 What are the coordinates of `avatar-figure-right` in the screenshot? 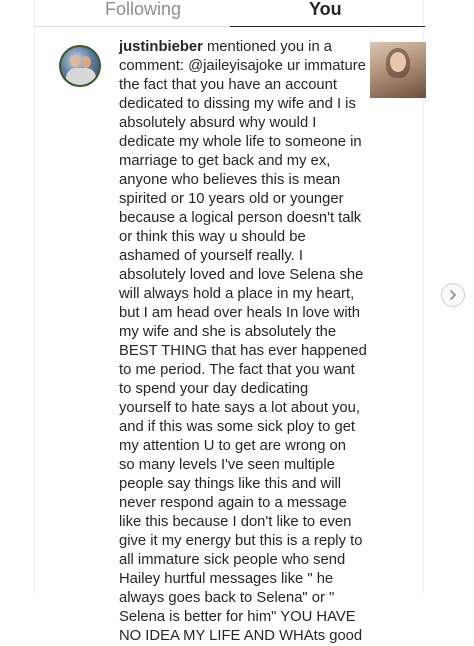 It's located at (86, 62).